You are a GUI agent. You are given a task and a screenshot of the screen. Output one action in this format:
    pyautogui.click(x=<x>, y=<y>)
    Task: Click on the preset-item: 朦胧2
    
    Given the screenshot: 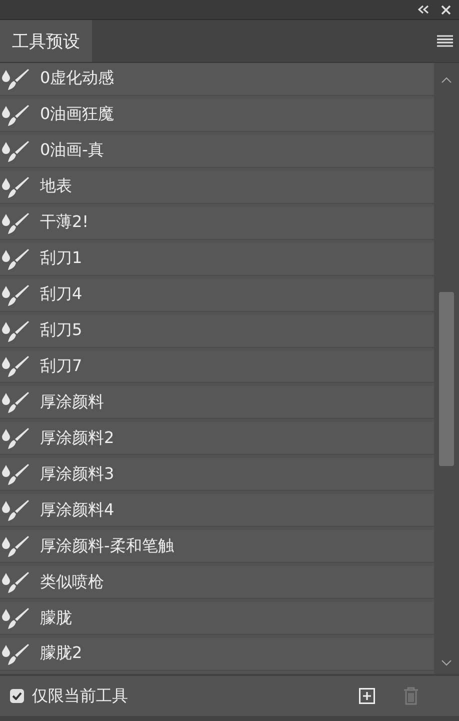 What is the action you would take?
    pyautogui.click(x=217, y=654)
    